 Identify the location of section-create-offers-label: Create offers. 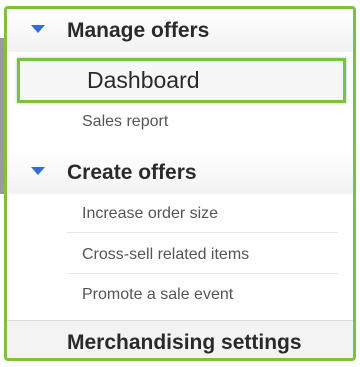
(132, 172).